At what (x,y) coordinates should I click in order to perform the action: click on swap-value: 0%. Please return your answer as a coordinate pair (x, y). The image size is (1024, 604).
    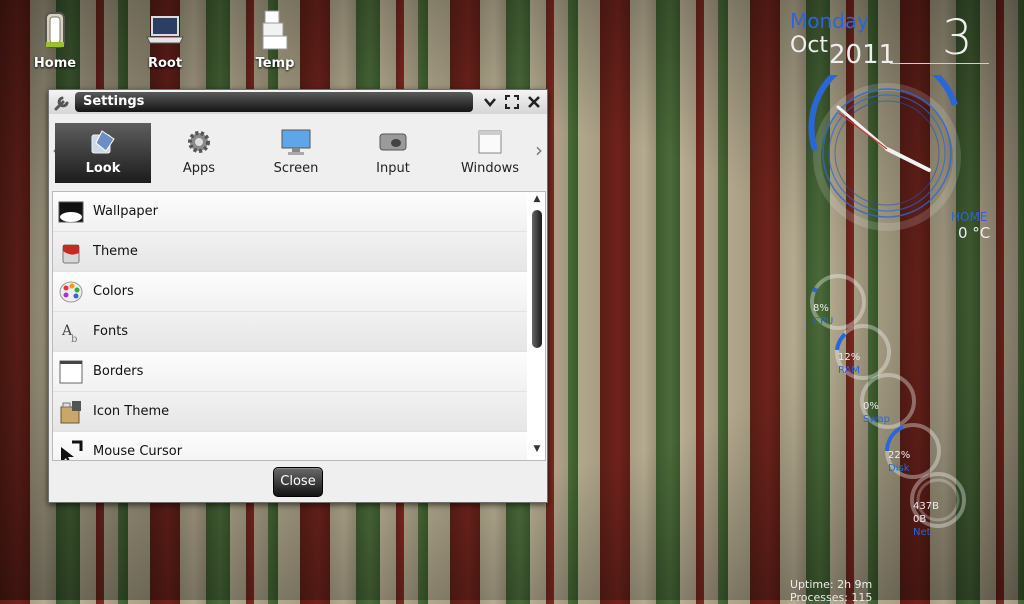
    Looking at the image, I should click on (871, 406).